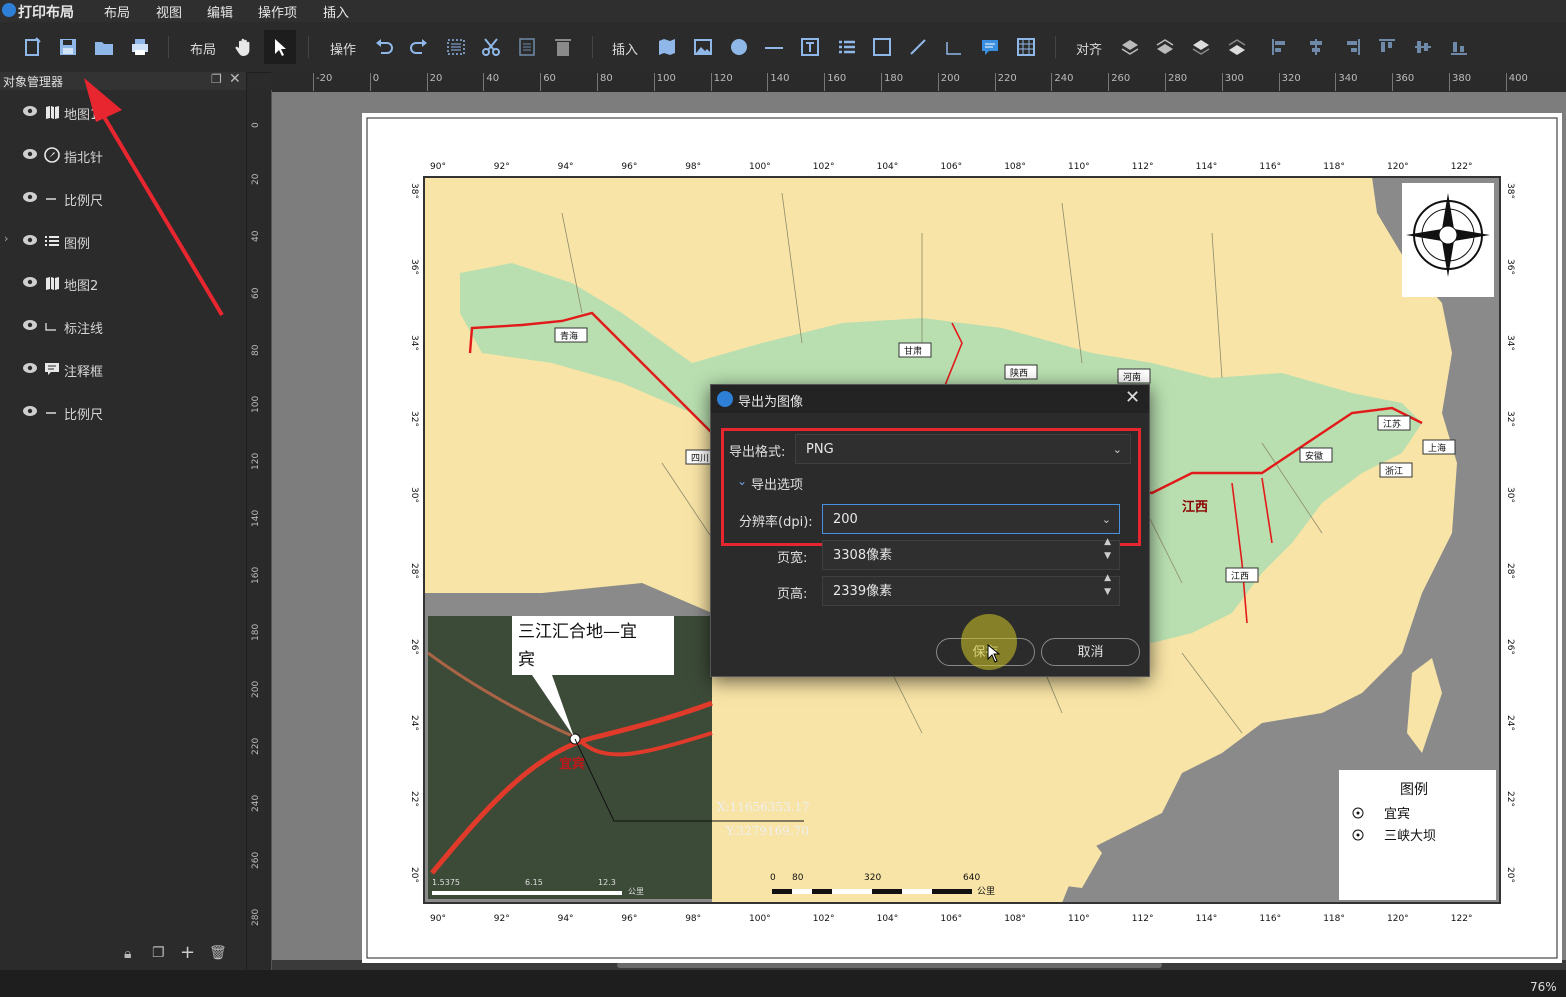 The image size is (1566, 997). Describe the element at coordinates (1316, 47) in the screenshot. I see `align-center-button` at that location.